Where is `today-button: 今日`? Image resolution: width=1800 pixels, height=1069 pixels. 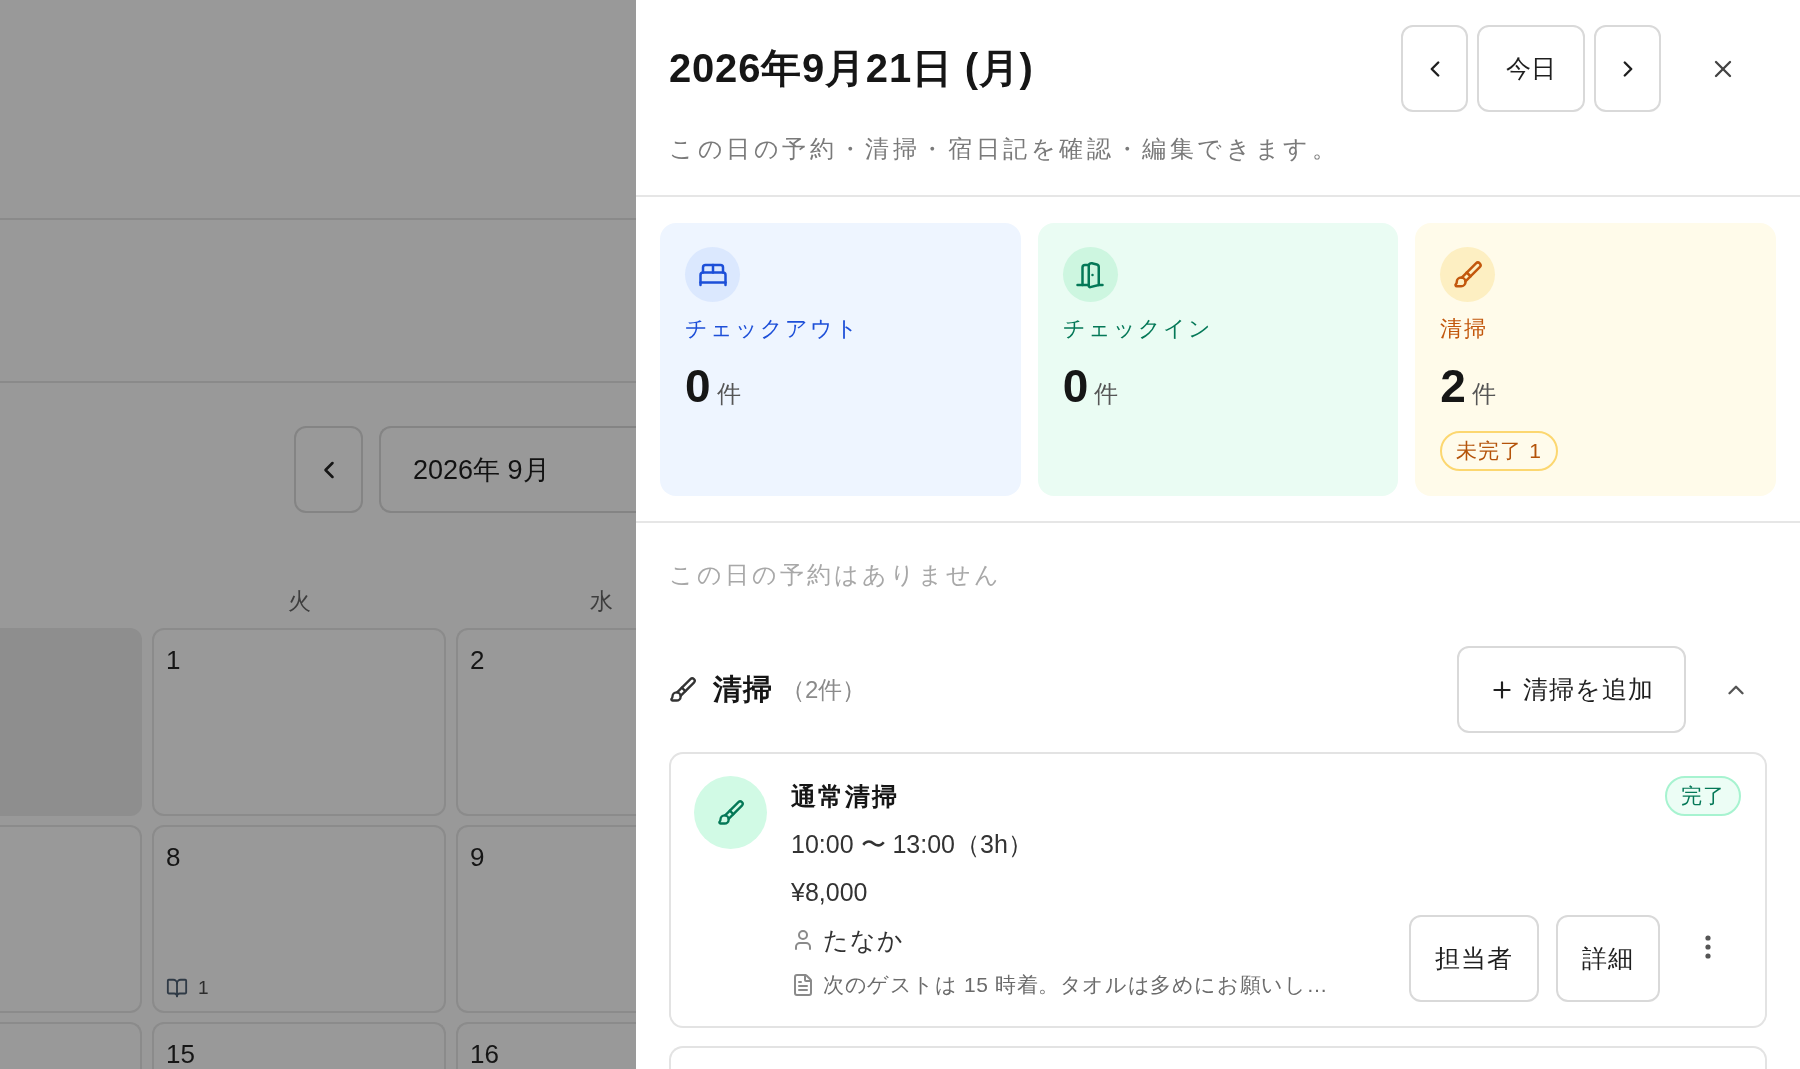
today-button: 今日 is located at coordinates (1531, 68).